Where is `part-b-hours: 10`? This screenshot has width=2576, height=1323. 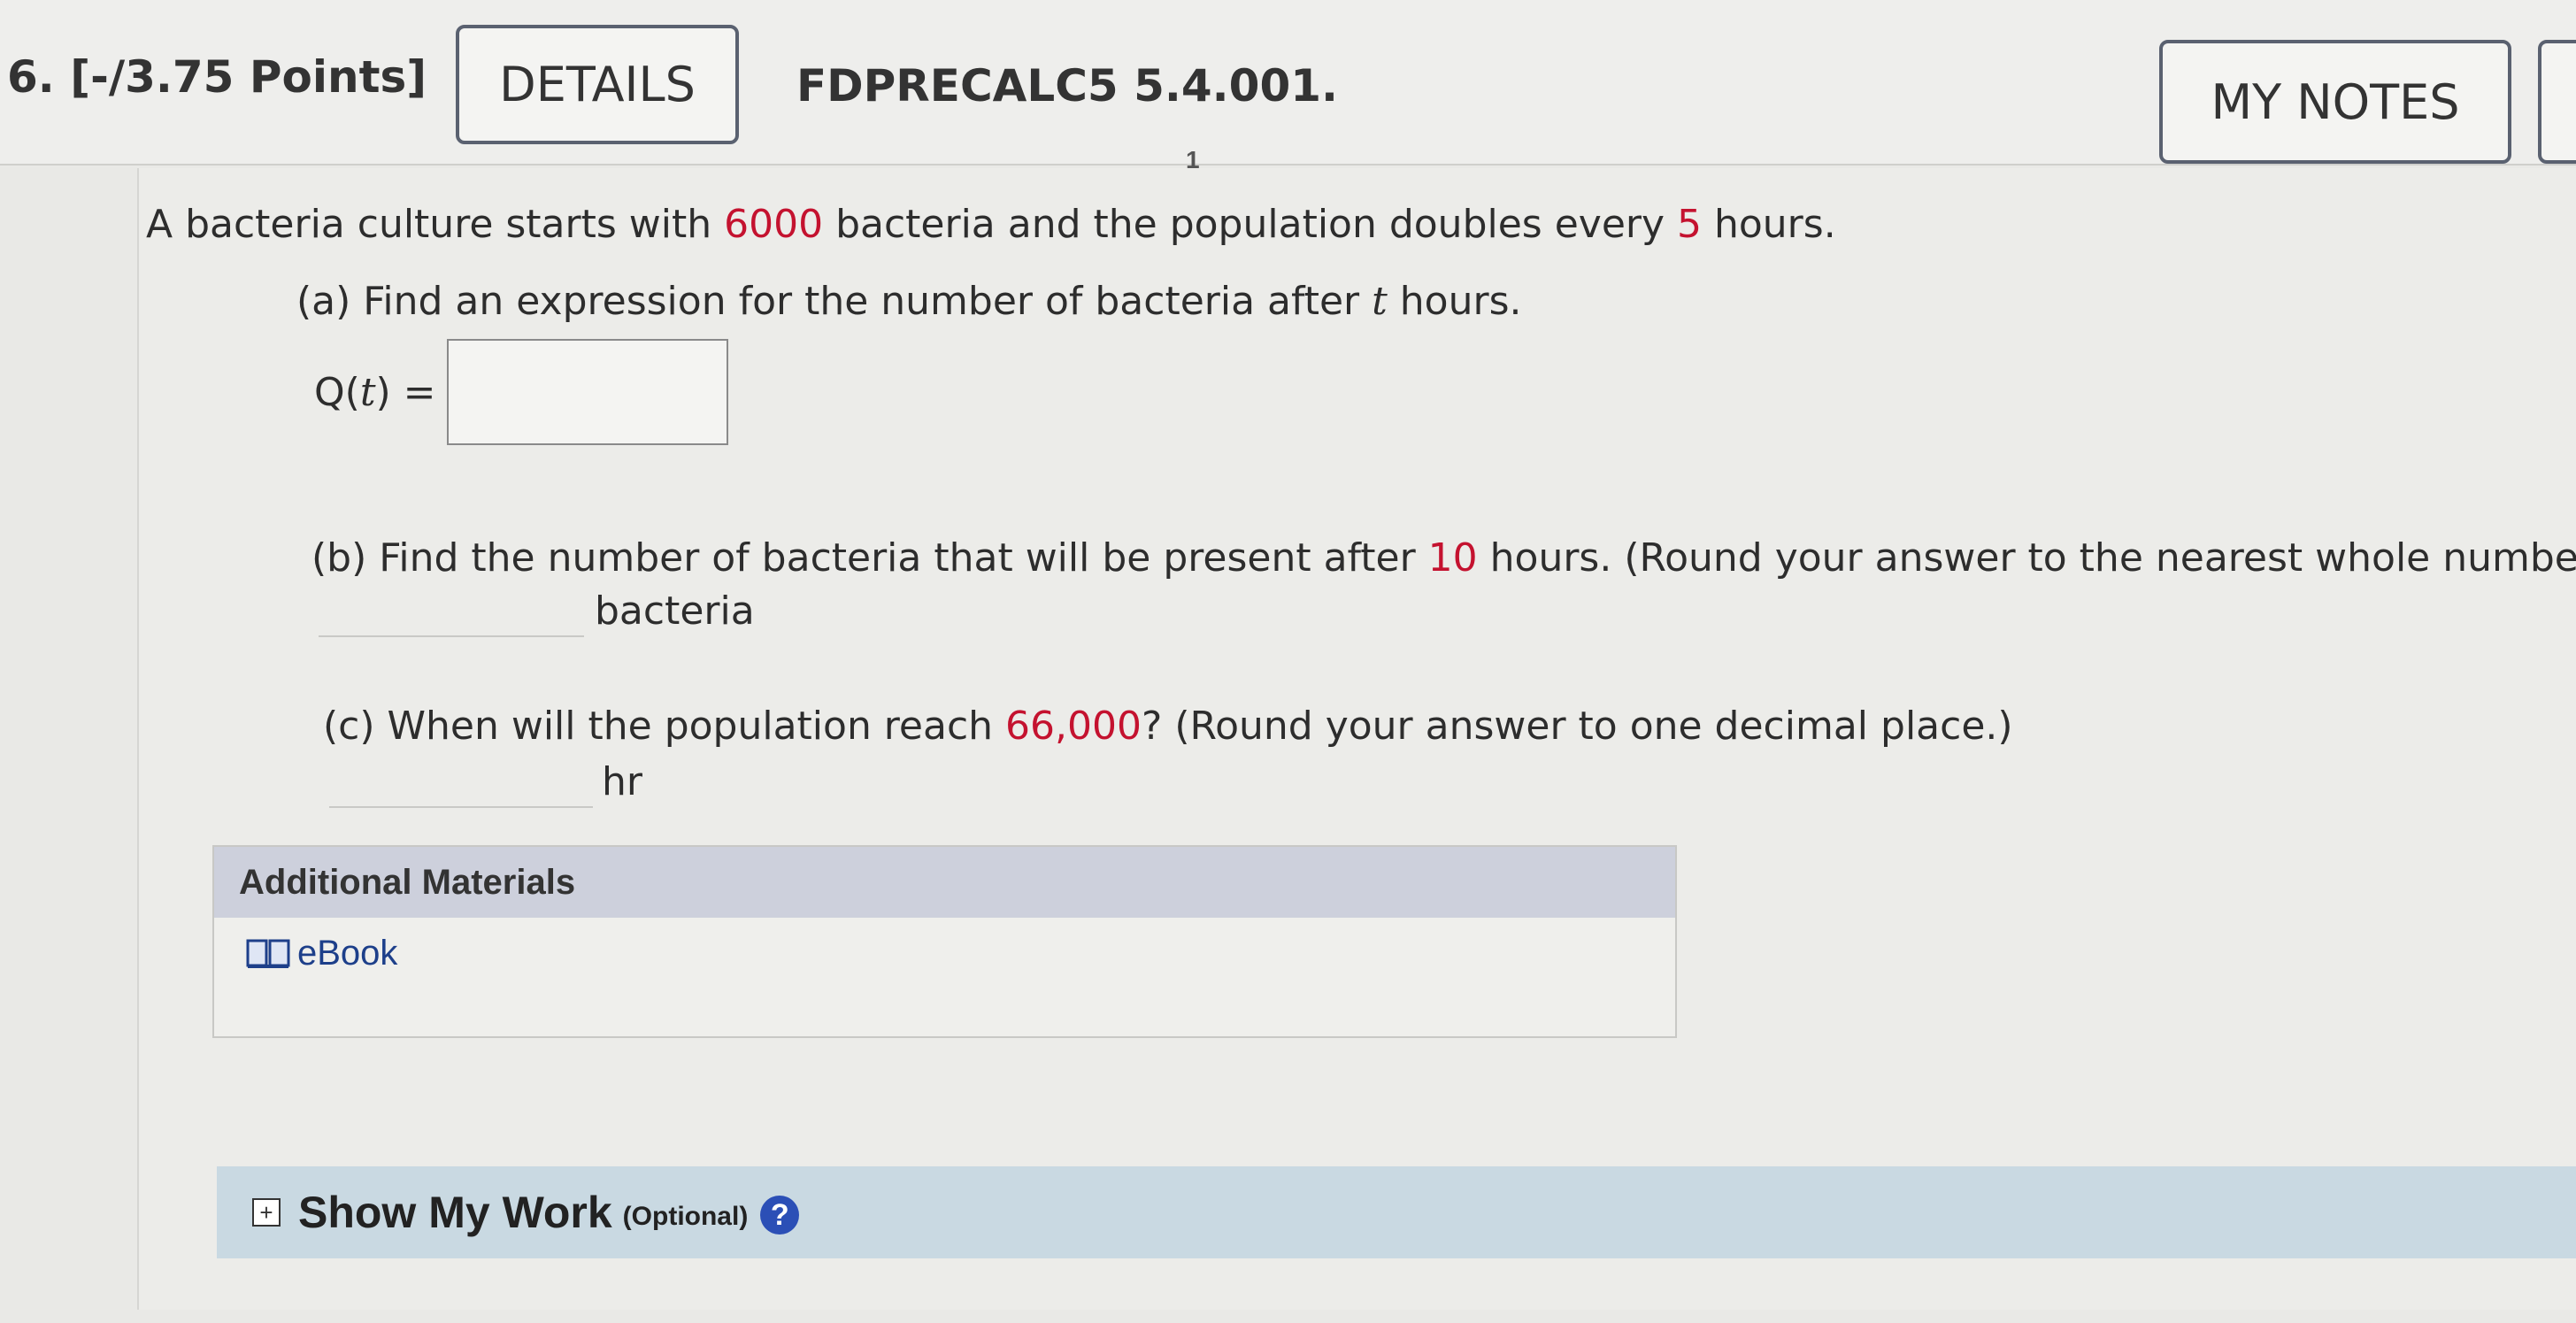
part-b-hours: 10 is located at coordinates (1452, 558).